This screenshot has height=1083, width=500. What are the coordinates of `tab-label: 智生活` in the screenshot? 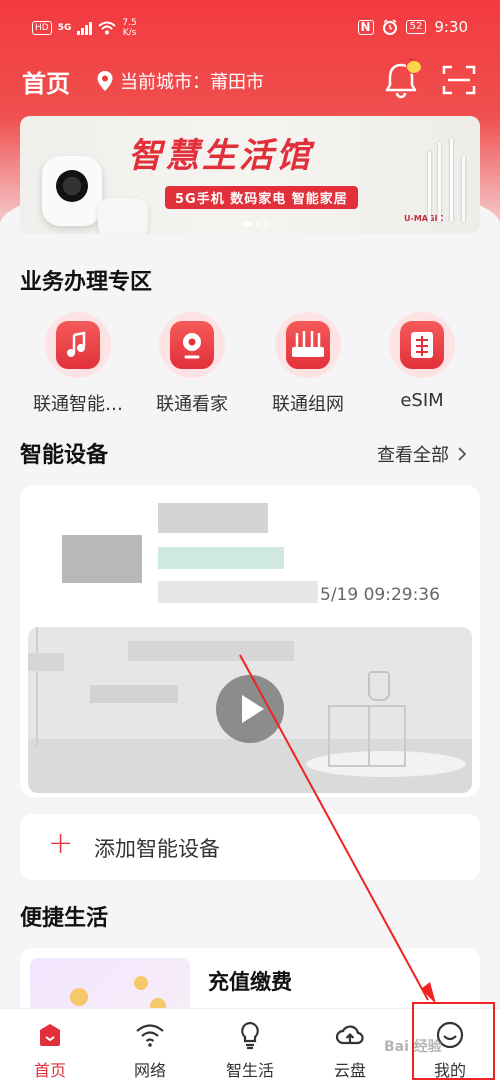 It's located at (249, 1070).